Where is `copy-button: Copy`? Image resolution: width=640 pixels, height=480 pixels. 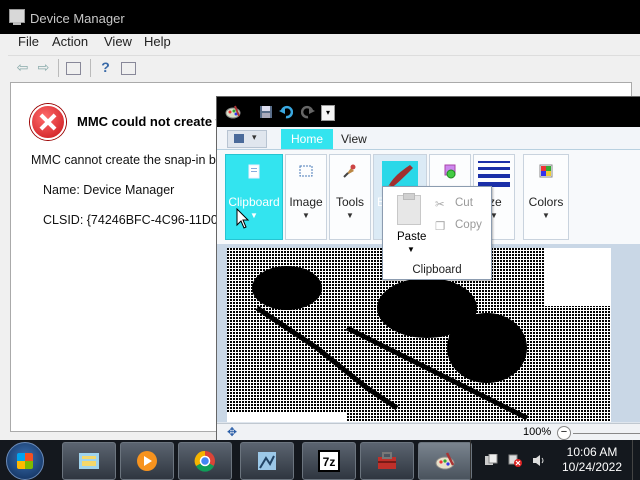
copy-button: Copy is located at coordinates (468, 225).